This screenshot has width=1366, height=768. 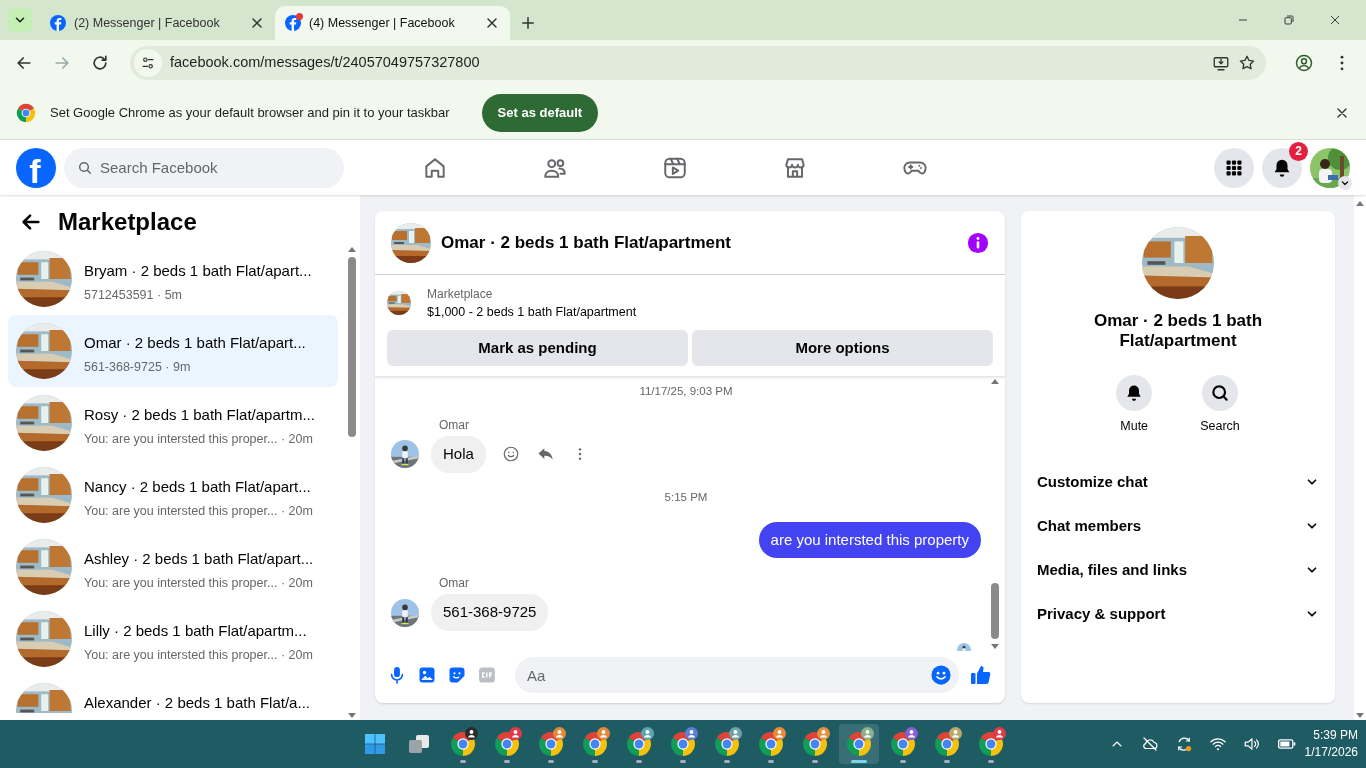 I want to click on conversation-item: Nancy · 2 beds 1 bath Flat/apart... You: are you intersted this proper... · 20m, so click(x=173, y=495).